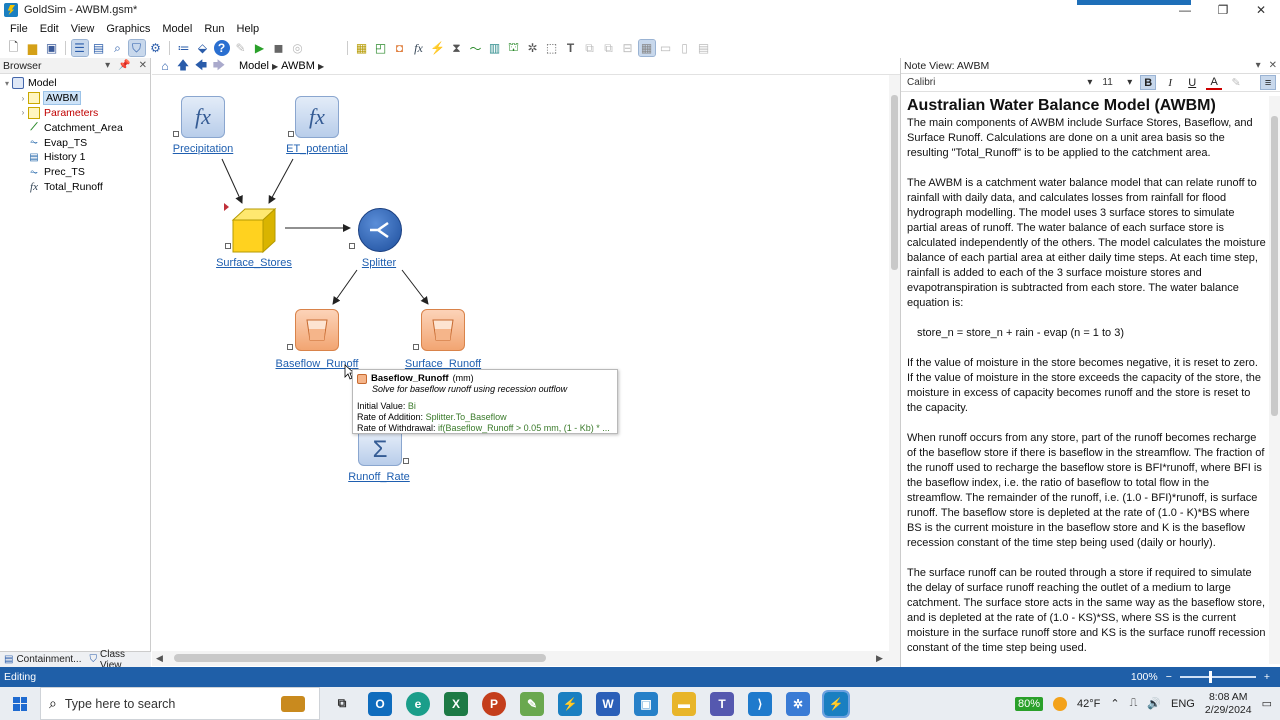 The image size is (1280, 720). What do you see at coordinates (203, 149) in the screenshot?
I see `precipitation-label: Precipitation` at bounding box center [203, 149].